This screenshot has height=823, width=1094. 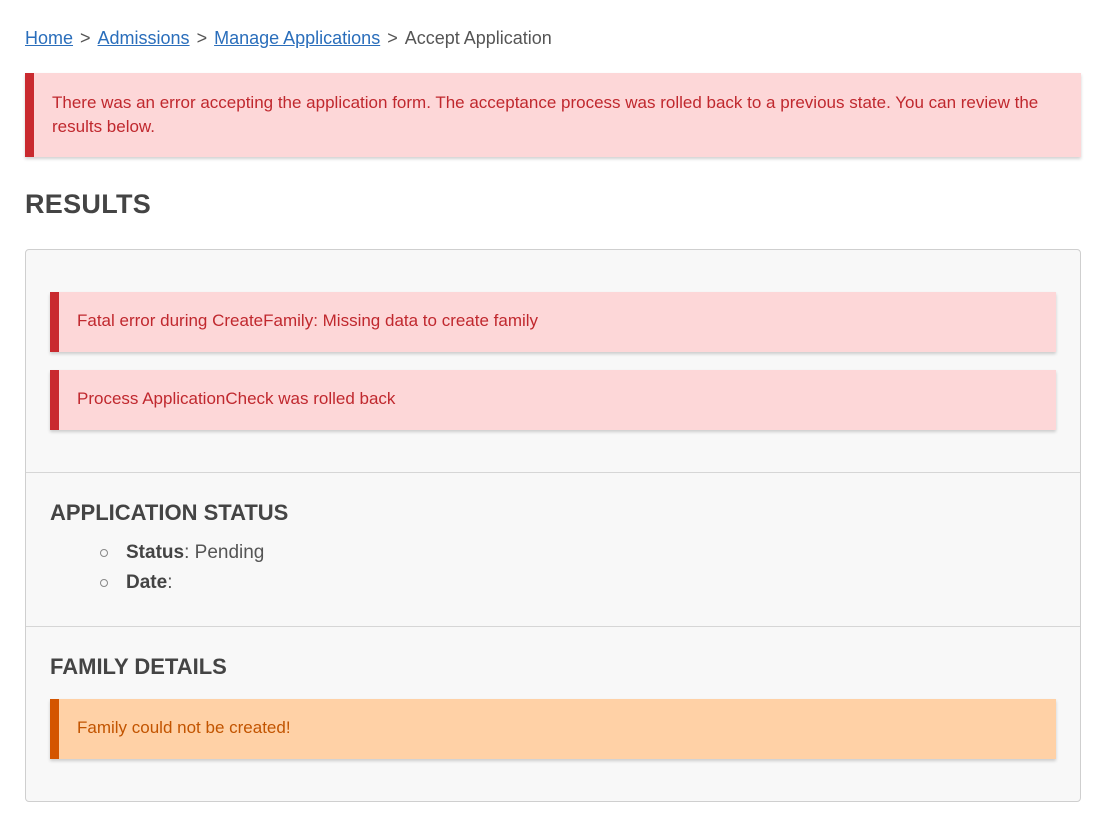 I want to click on results-title: RESULTS, so click(x=88, y=204).